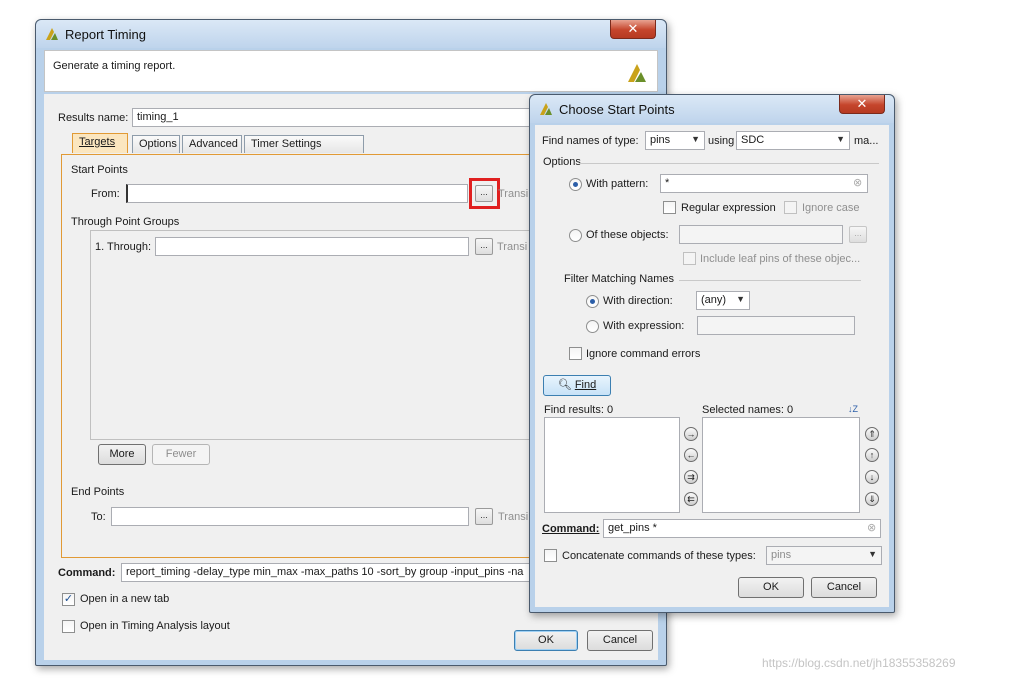 This screenshot has height=682, width=1028. Describe the element at coordinates (304, 144) in the screenshot. I see `tab-timer-settings: Timer Settings` at that location.